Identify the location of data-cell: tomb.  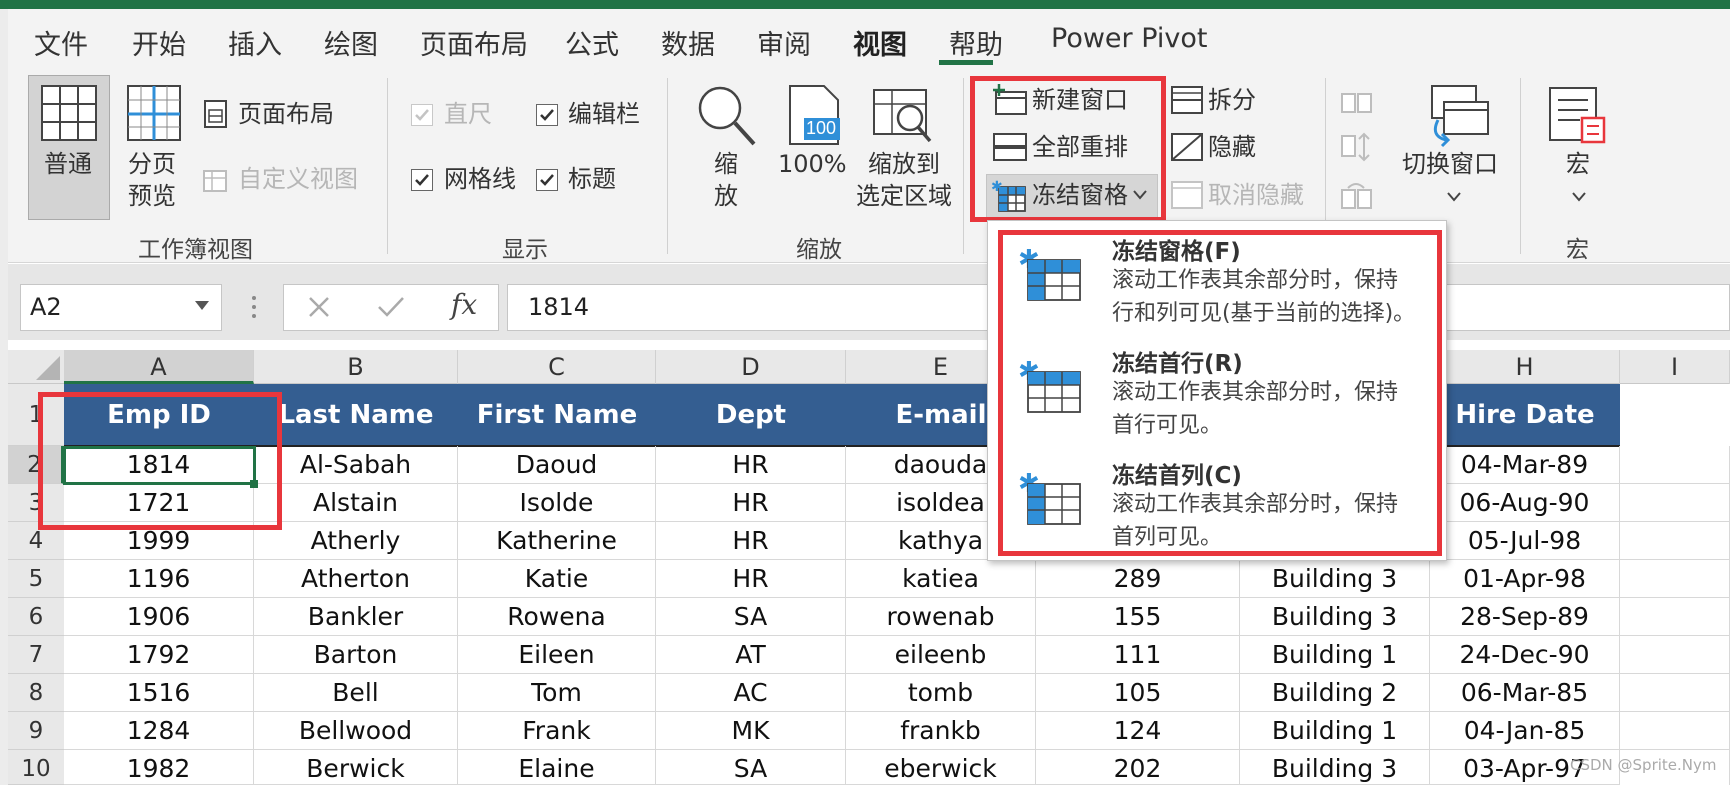
(941, 693).